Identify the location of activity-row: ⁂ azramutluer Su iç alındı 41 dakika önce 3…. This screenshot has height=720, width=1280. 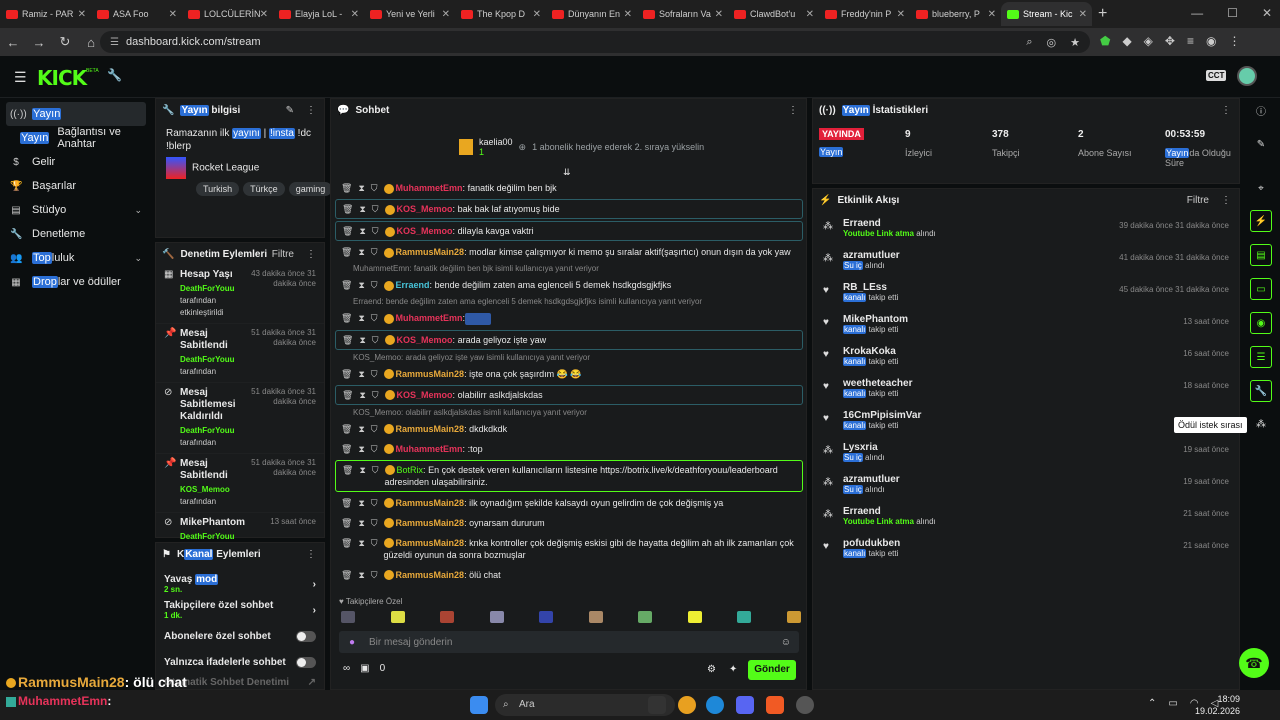
(1026, 263).